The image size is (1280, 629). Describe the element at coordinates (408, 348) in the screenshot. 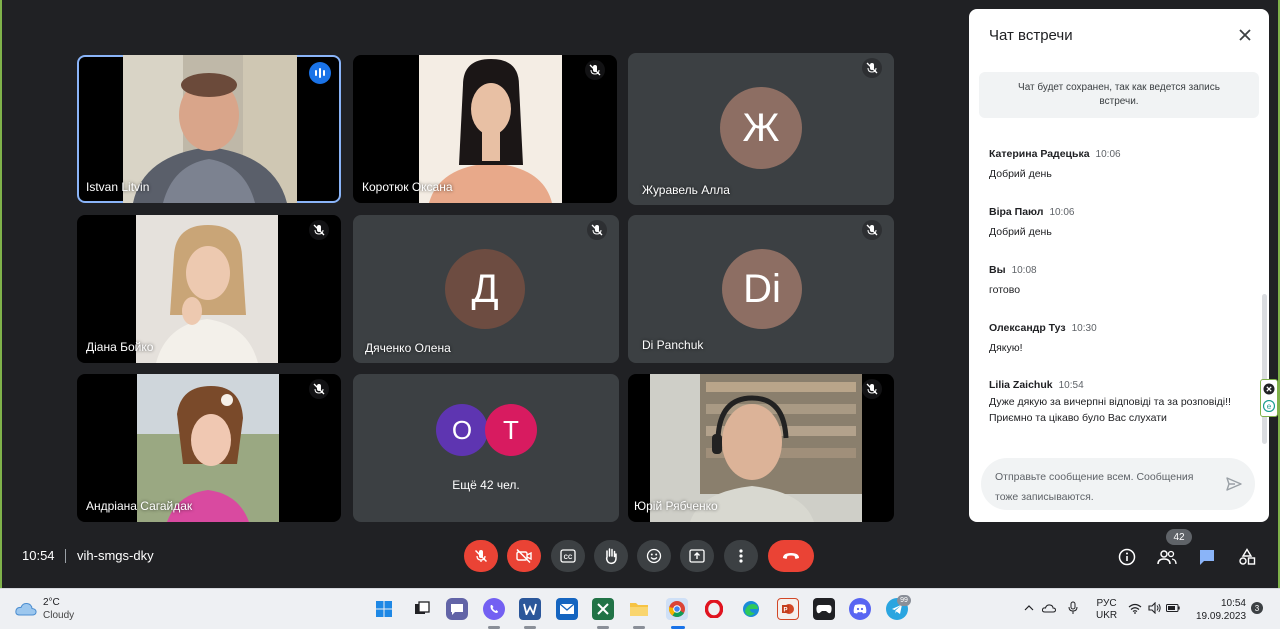

I see `participant-name: Дяченко Олена` at that location.